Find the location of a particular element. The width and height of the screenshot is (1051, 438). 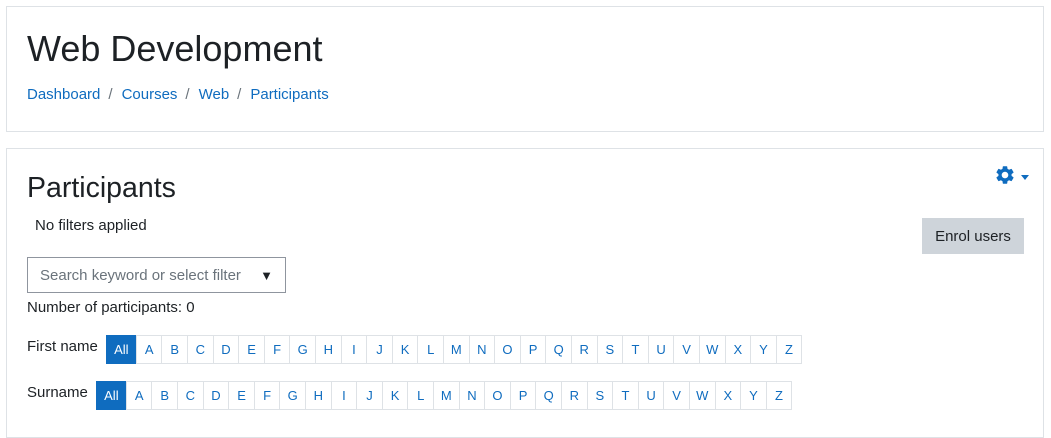

firstname-initial-p: P is located at coordinates (533, 349).